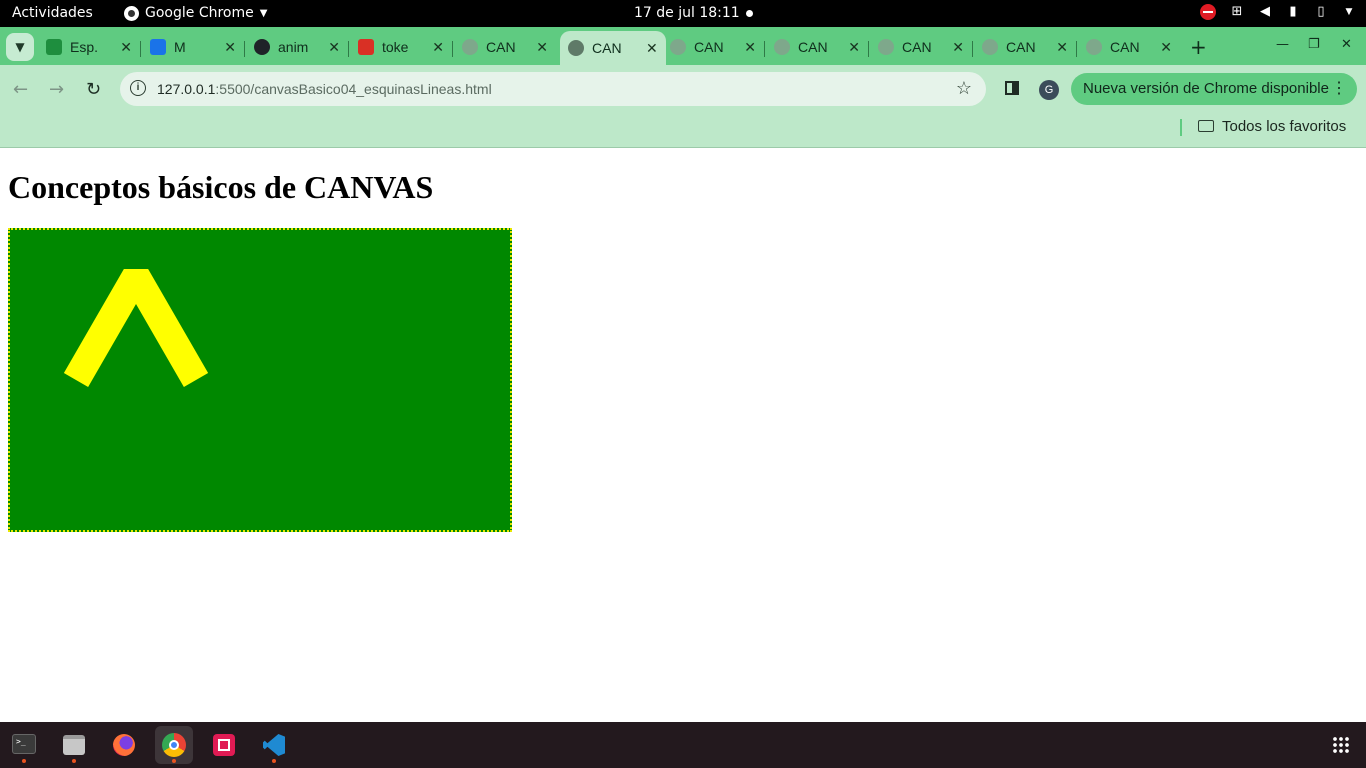 The width and height of the screenshot is (1366, 768). I want to click on chrome-dock-item, so click(174, 745).